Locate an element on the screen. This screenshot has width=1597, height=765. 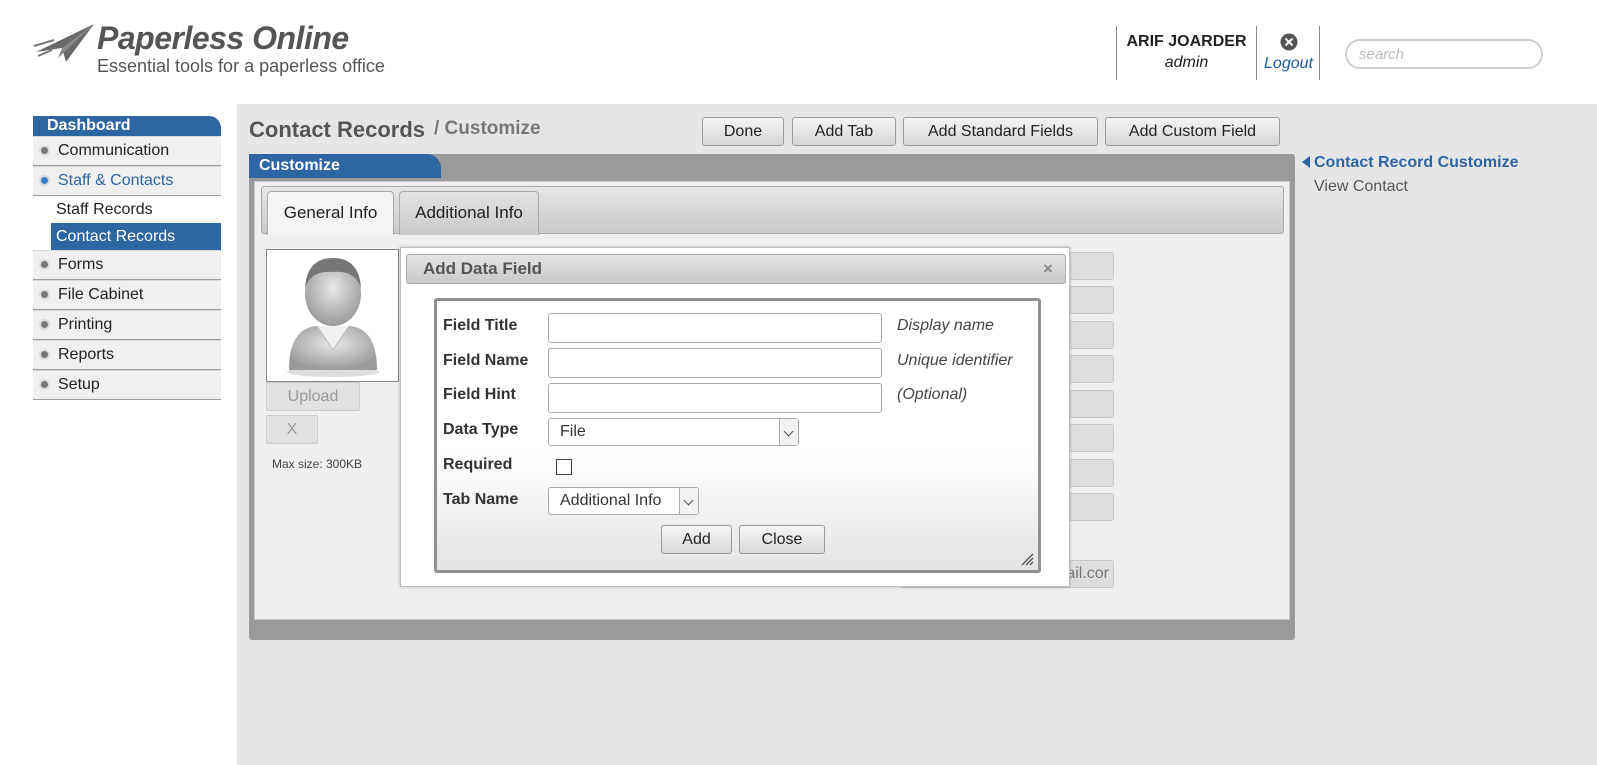
user-name: ARIF JOARDER is located at coordinates (1186, 41).